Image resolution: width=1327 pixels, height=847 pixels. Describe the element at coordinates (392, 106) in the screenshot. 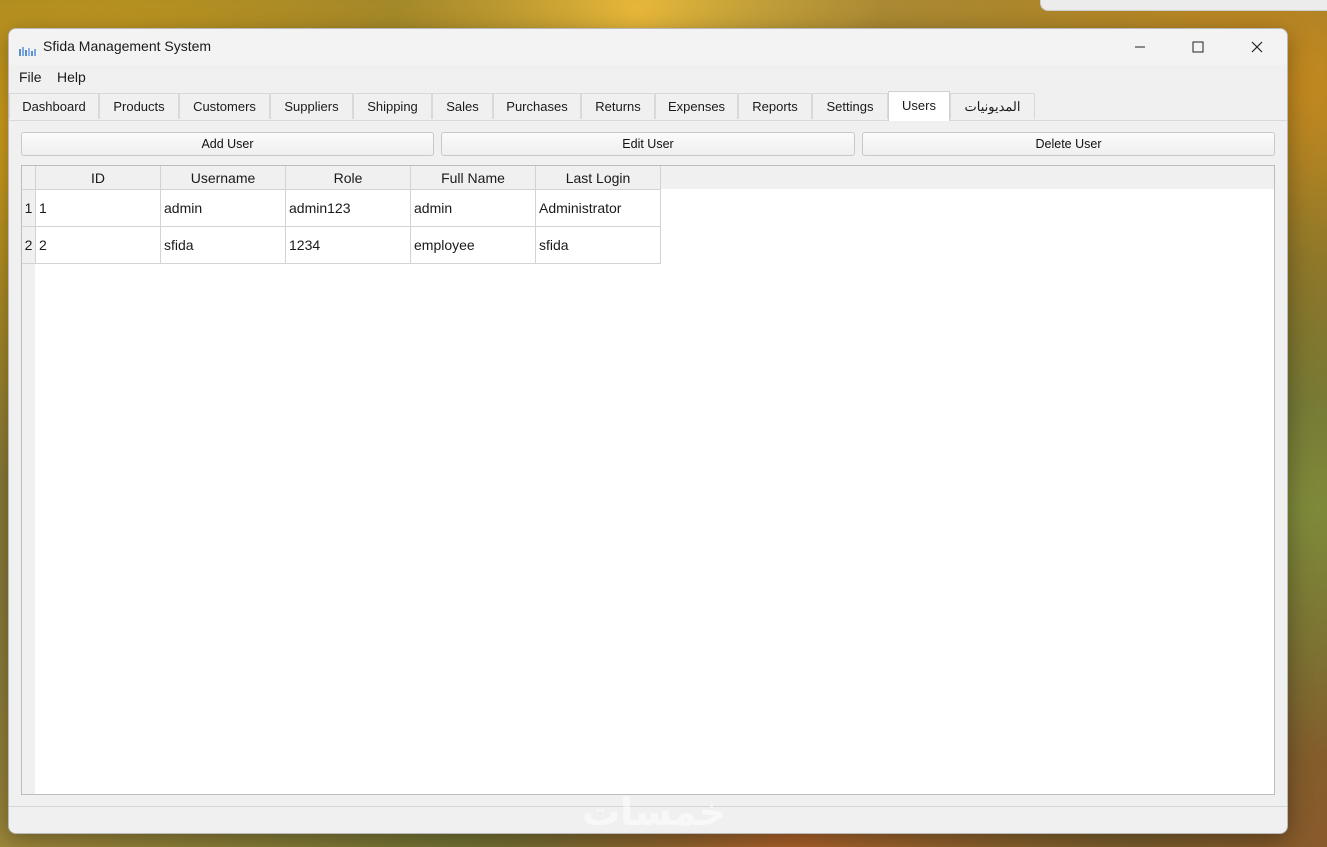

I see `tab-shipping: Shipping` at that location.